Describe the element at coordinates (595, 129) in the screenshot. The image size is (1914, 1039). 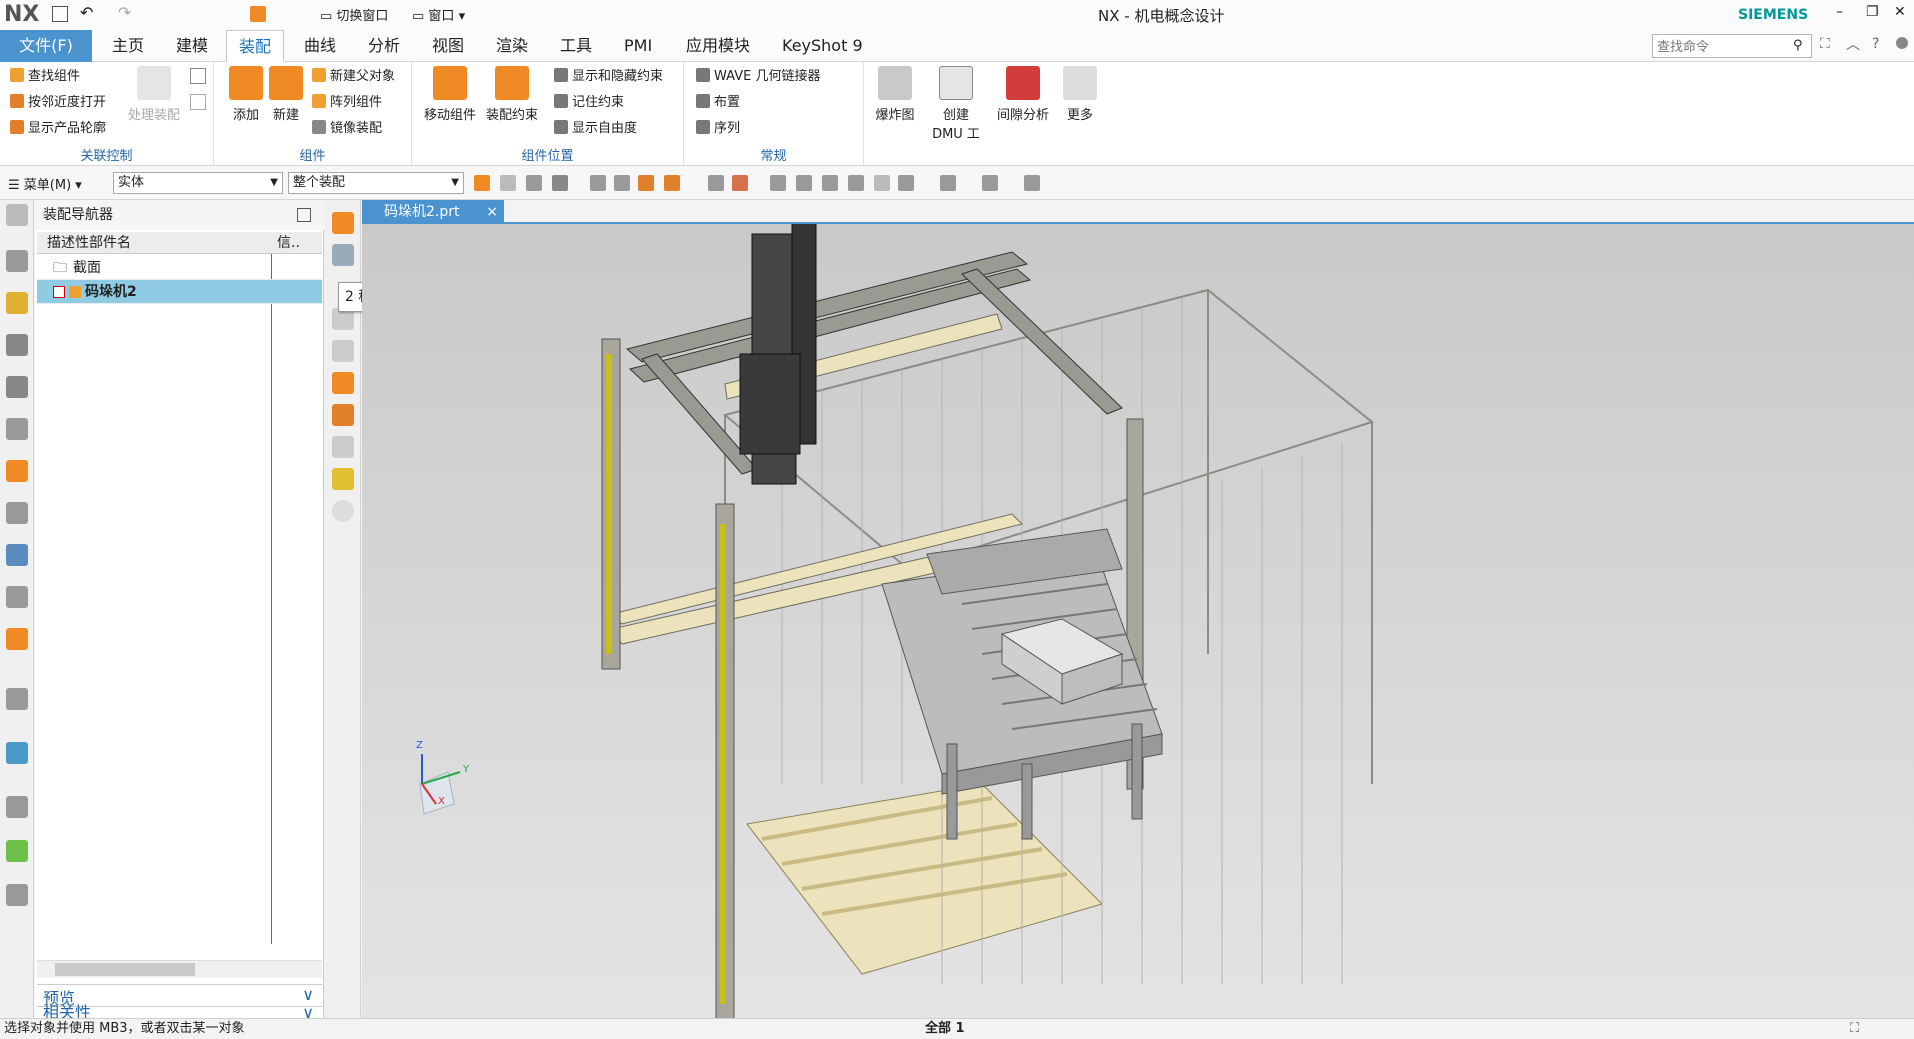
I see `show-dof-button: 显示自由度` at that location.